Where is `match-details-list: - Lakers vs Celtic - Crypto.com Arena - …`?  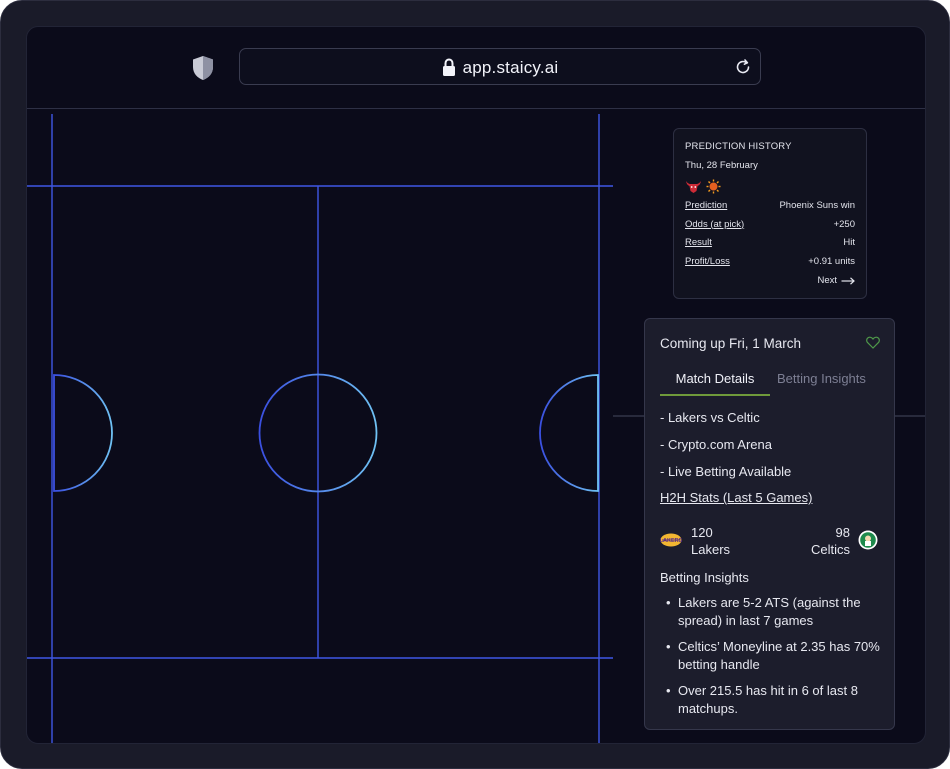
match-details-list: - Lakers vs Celtic - Crypto.com Arena - … is located at coordinates (725, 450).